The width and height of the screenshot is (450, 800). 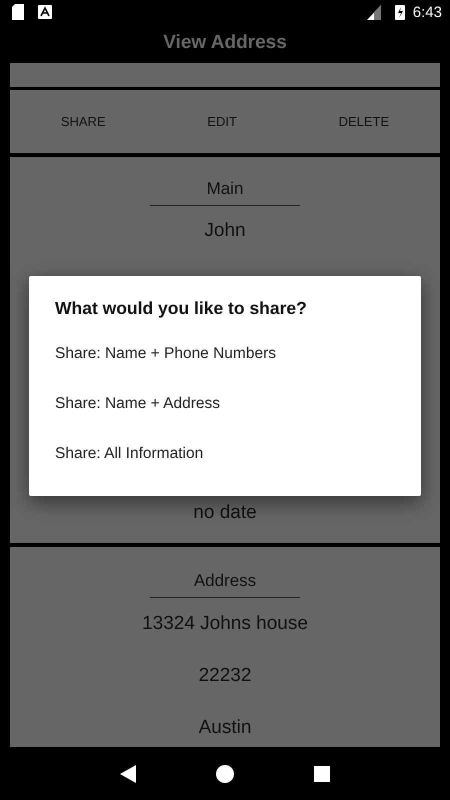 What do you see at coordinates (181, 308) in the screenshot?
I see `dialog-title: What would you like to share?` at bounding box center [181, 308].